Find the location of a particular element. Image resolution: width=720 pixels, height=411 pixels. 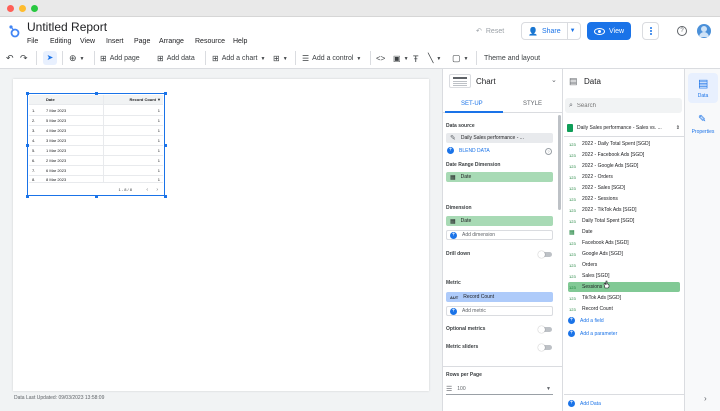

share-button: 👤 Share ▼ is located at coordinates (551, 31).